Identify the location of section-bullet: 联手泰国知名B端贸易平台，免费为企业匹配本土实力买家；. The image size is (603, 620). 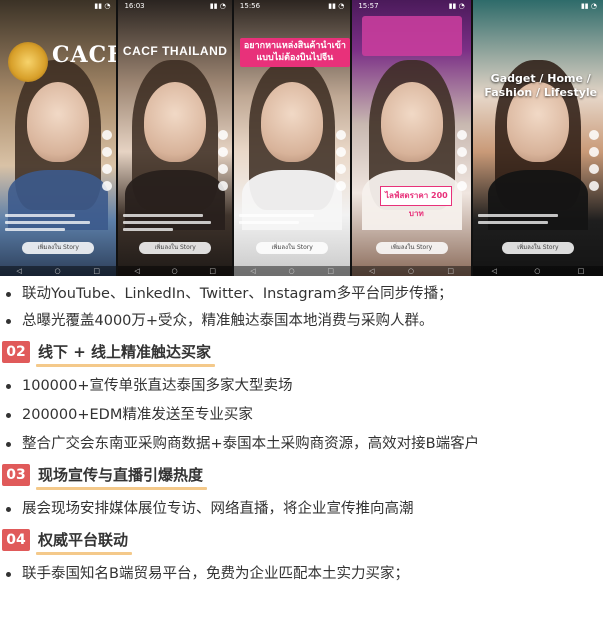
(301, 574).